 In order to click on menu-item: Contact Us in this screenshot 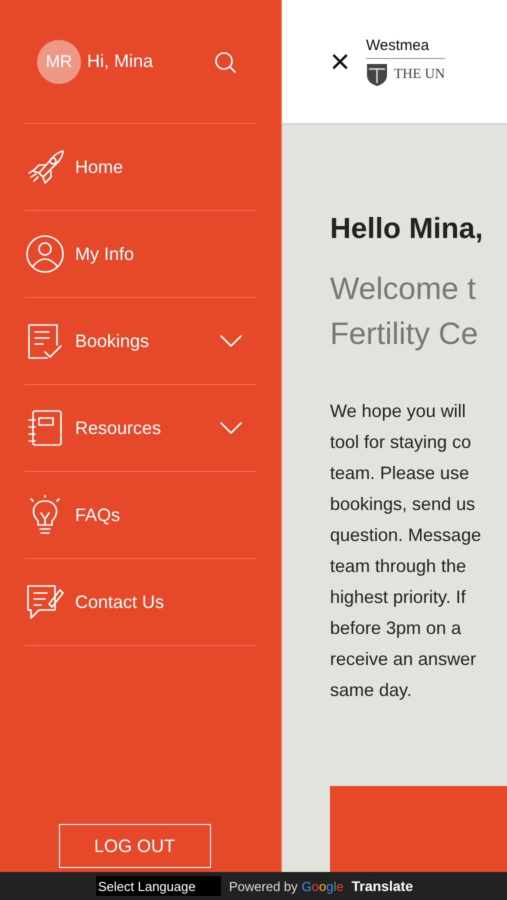, I will do `click(140, 602)`.